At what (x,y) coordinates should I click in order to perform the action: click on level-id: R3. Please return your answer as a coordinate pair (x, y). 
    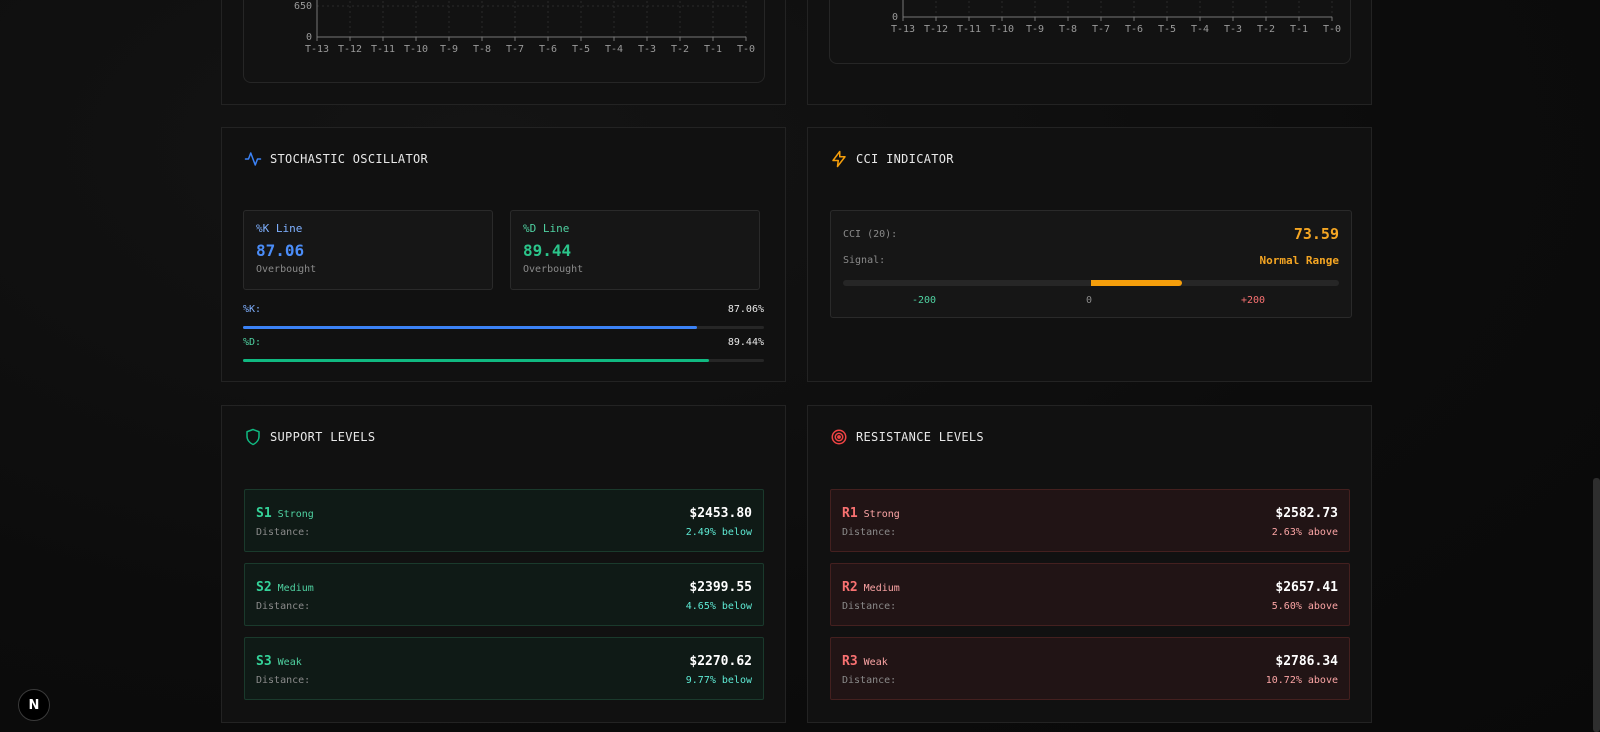
    Looking at the image, I should click on (850, 661).